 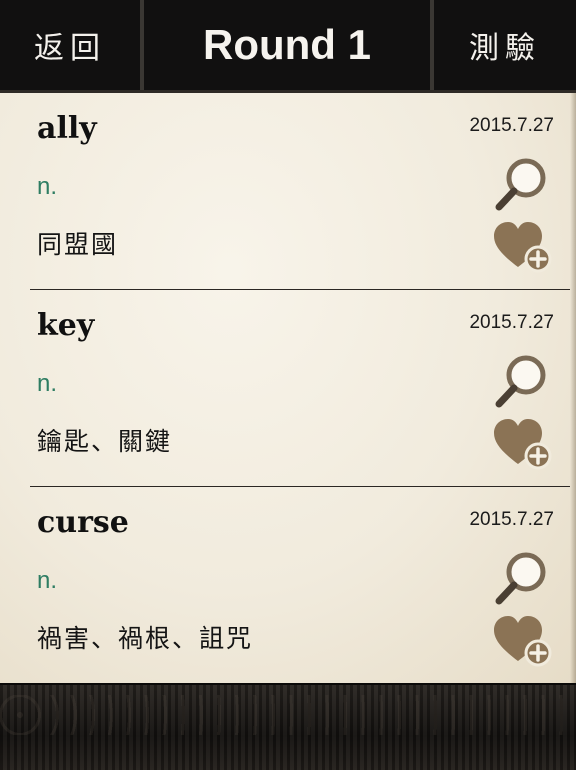 What do you see at coordinates (78, 244) in the screenshot?
I see `word-meaning: 同盟國` at bounding box center [78, 244].